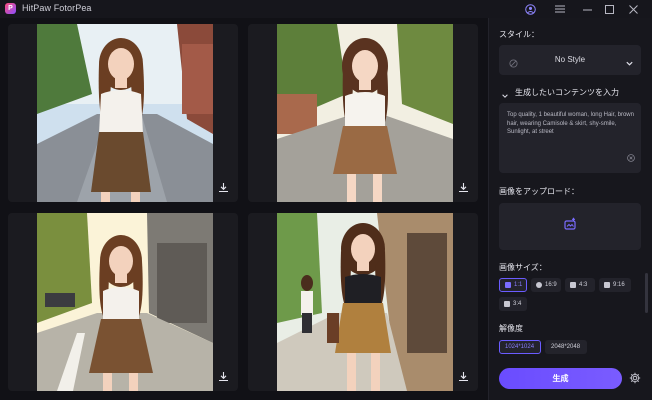  Describe the element at coordinates (520, 347) in the screenshot. I see `resolution-option-1024: 1024*1024` at that location.